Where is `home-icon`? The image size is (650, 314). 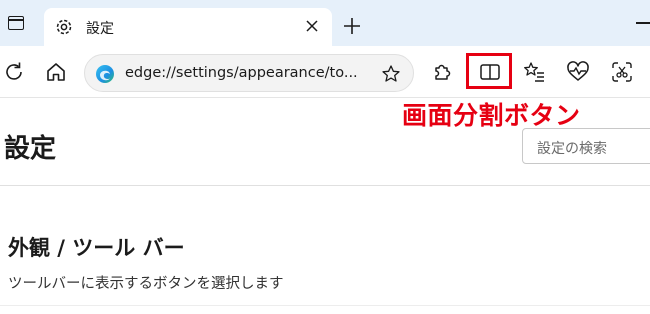
home-icon is located at coordinates (56, 72).